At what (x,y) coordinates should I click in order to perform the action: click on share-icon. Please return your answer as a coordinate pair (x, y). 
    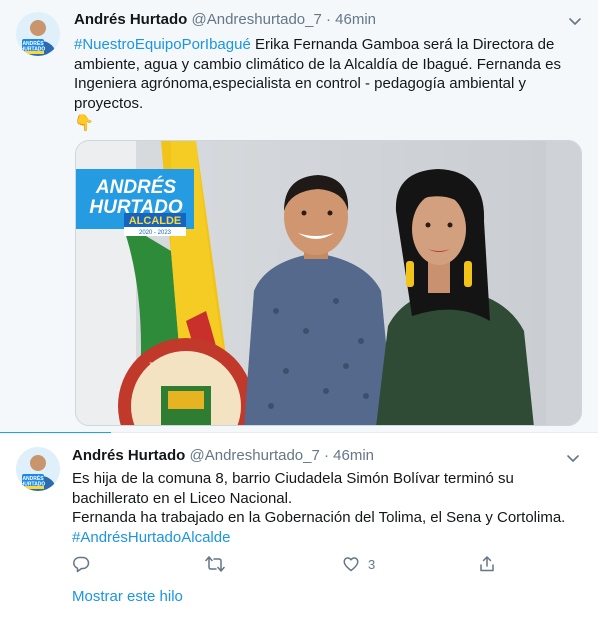
    Looking at the image, I should click on (487, 564).